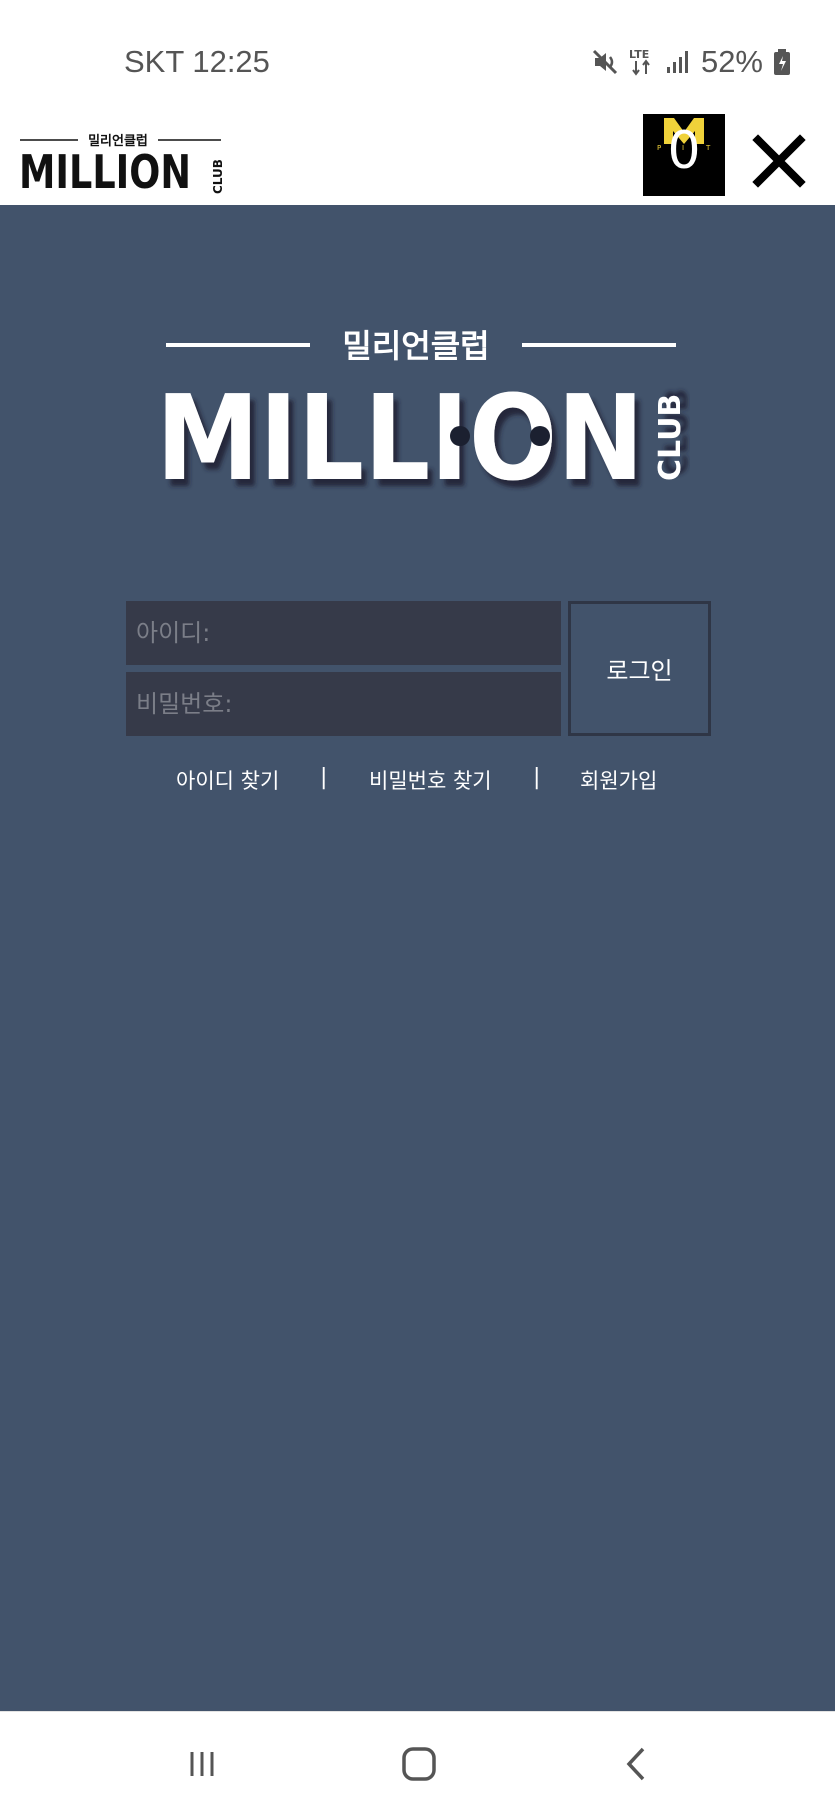  I want to click on signup-link: 회원가입, so click(618, 780).